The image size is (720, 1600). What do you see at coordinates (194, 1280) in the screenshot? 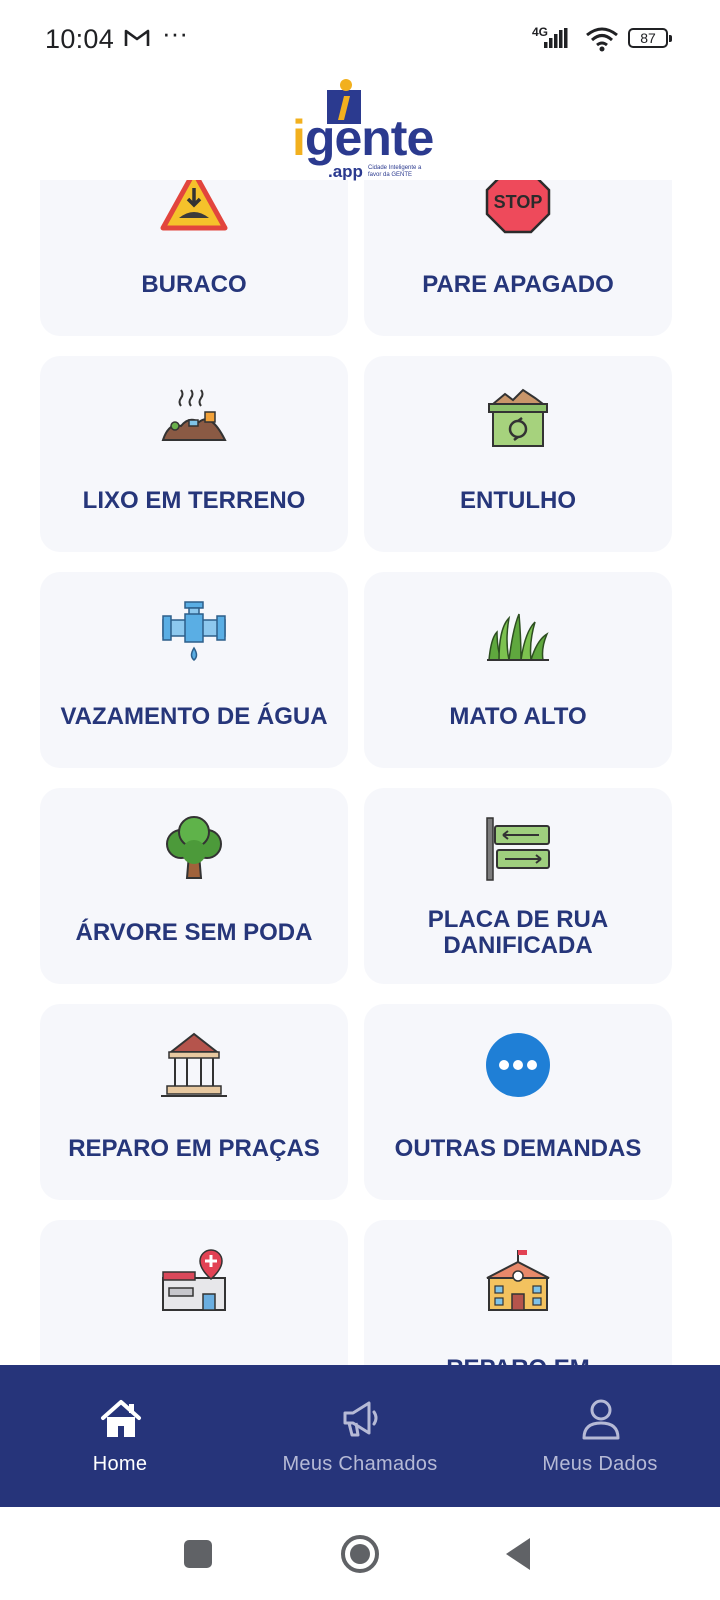
I see `health-unit-icon` at bounding box center [194, 1280].